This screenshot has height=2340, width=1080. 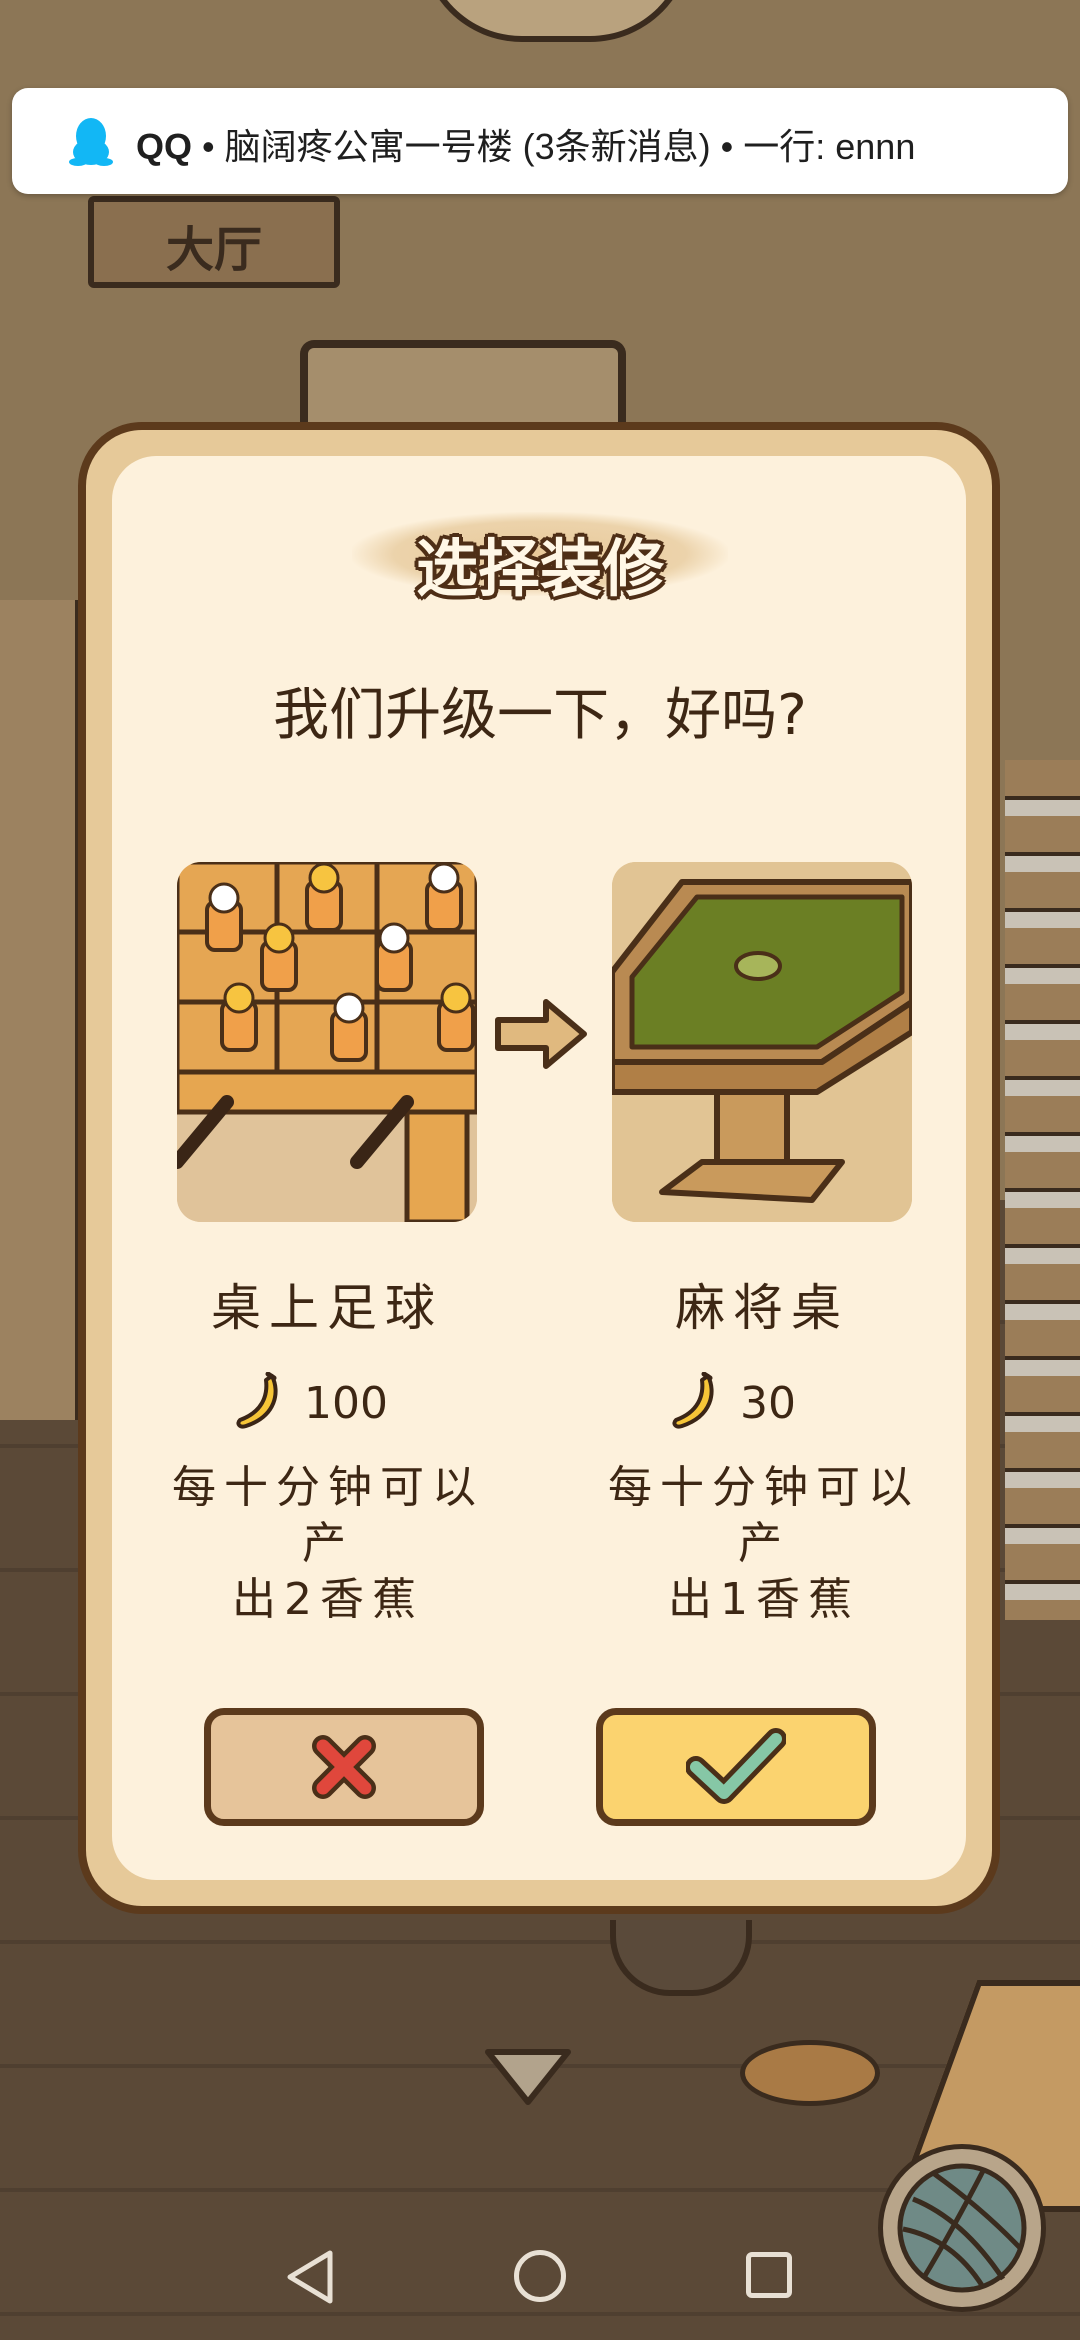 What do you see at coordinates (40, 1010) in the screenshot?
I see `left-cabinet` at bounding box center [40, 1010].